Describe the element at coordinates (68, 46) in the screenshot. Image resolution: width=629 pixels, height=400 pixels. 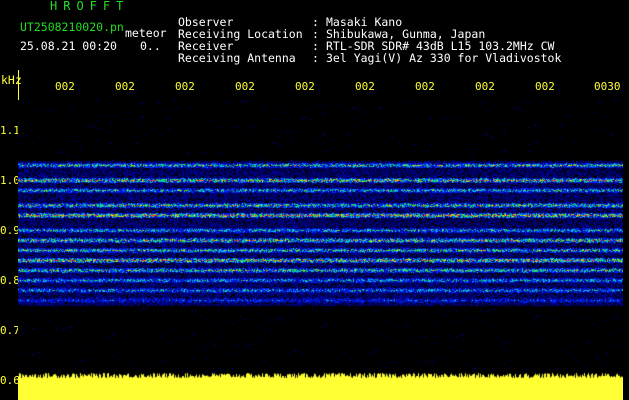
I see `observation-datetime: 25.08.21 00:20` at that location.